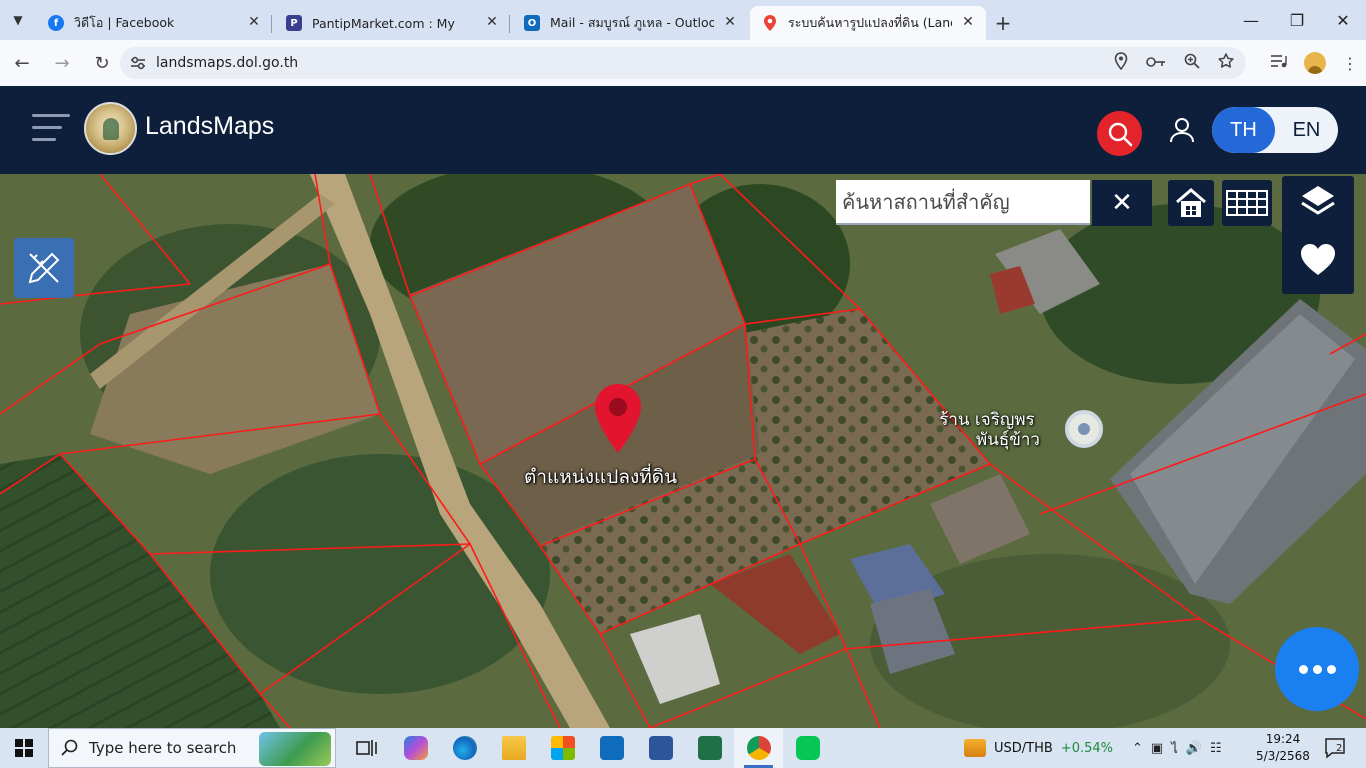 This screenshot has width=1366, height=768. I want to click on poi-location-icon, so click(1084, 429).